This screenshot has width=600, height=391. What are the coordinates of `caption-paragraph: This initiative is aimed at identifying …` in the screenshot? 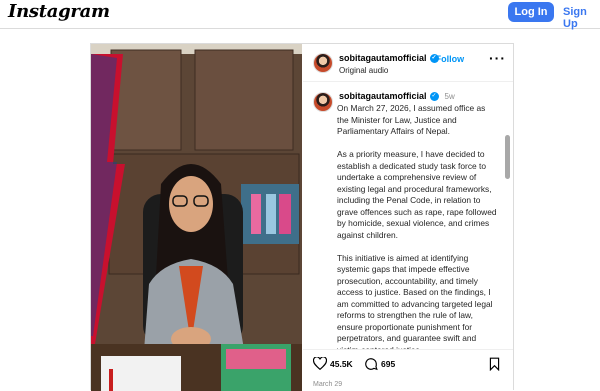 It's located at (415, 301).